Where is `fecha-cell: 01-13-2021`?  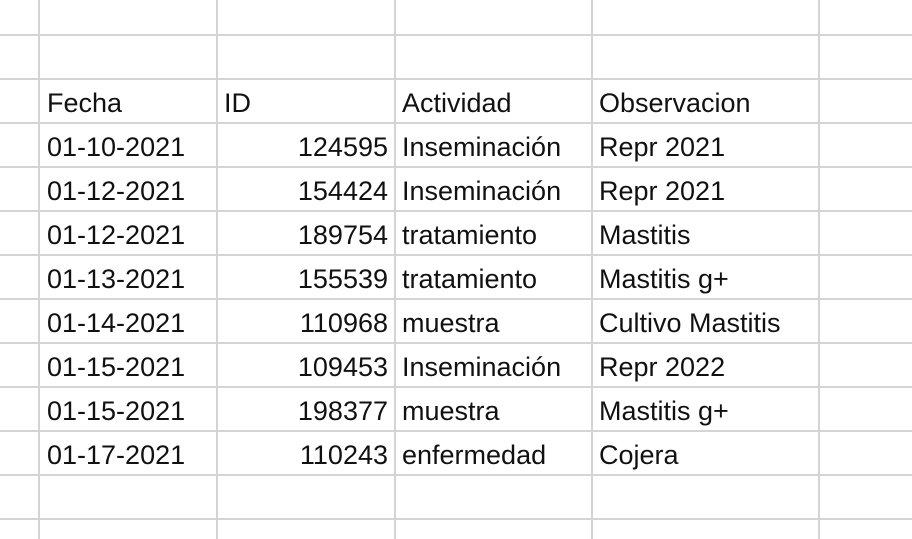 fecha-cell: 01-13-2021 is located at coordinates (128, 278).